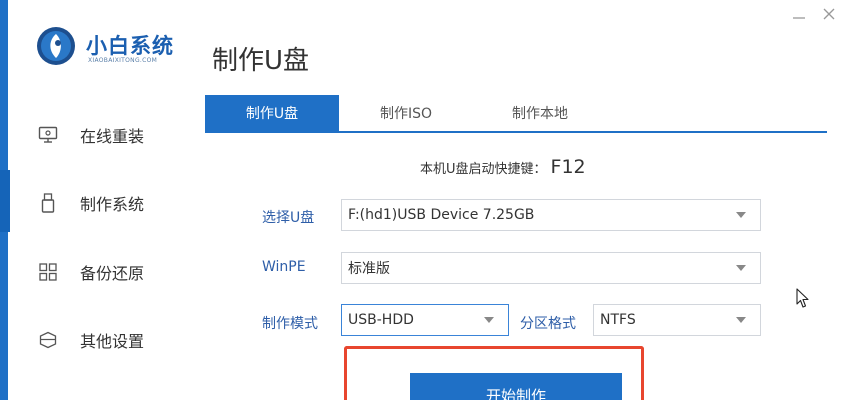 Image resolution: width=842 pixels, height=400 pixels. I want to click on sidebar-item-label: 备份还原, so click(112, 273).